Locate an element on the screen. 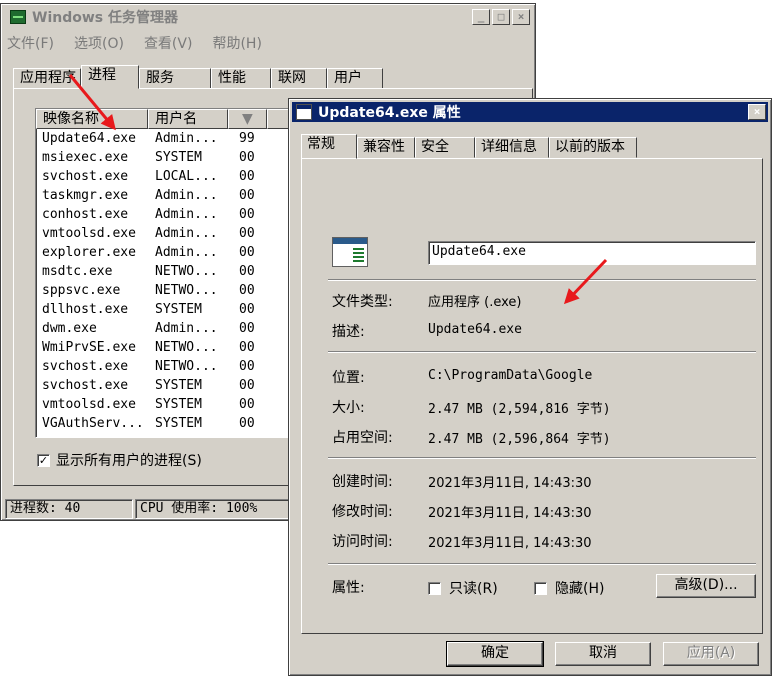 The width and height of the screenshot is (778, 682). tab-previous-versions: 以前的版本 is located at coordinates (593, 147).